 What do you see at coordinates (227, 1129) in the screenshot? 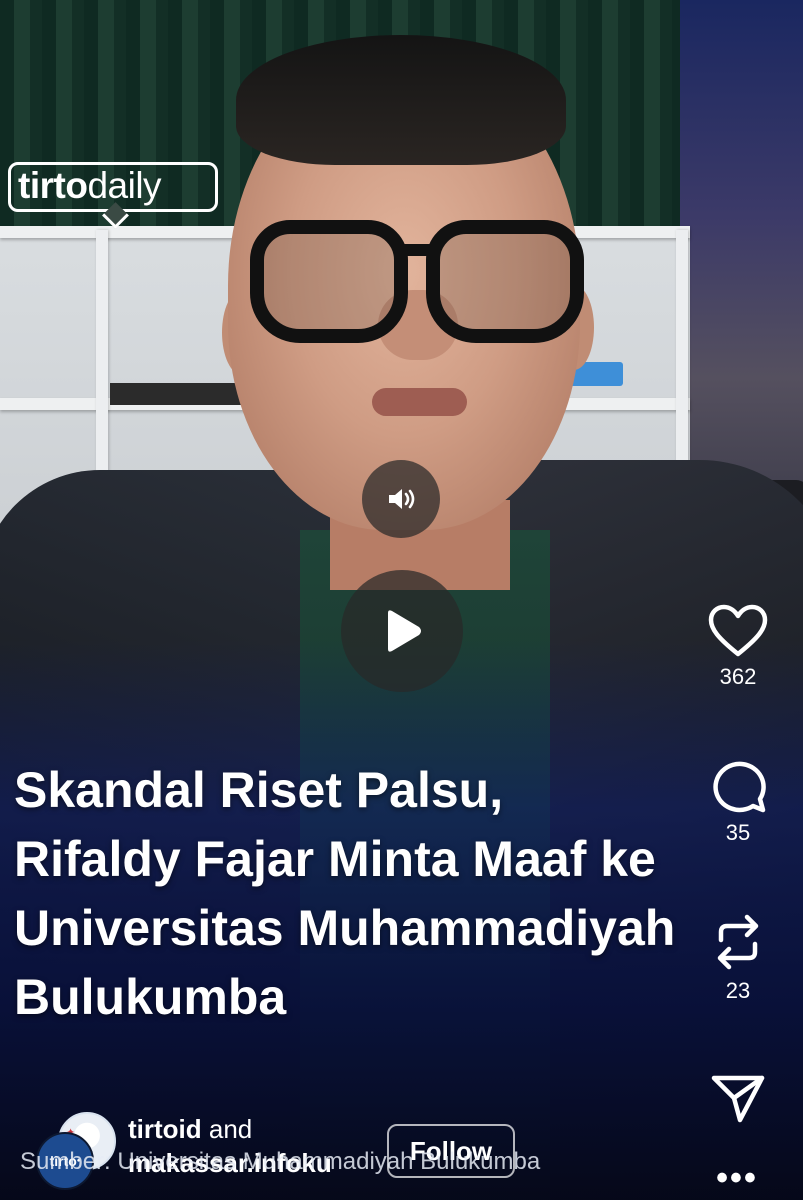
I see `author-joiner: and` at bounding box center [227, 1129].